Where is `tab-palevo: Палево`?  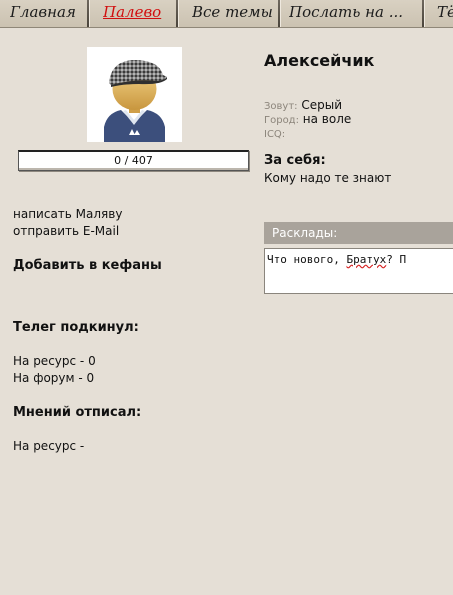 tab-palevo: Палево is located at coordinates (138, 13).